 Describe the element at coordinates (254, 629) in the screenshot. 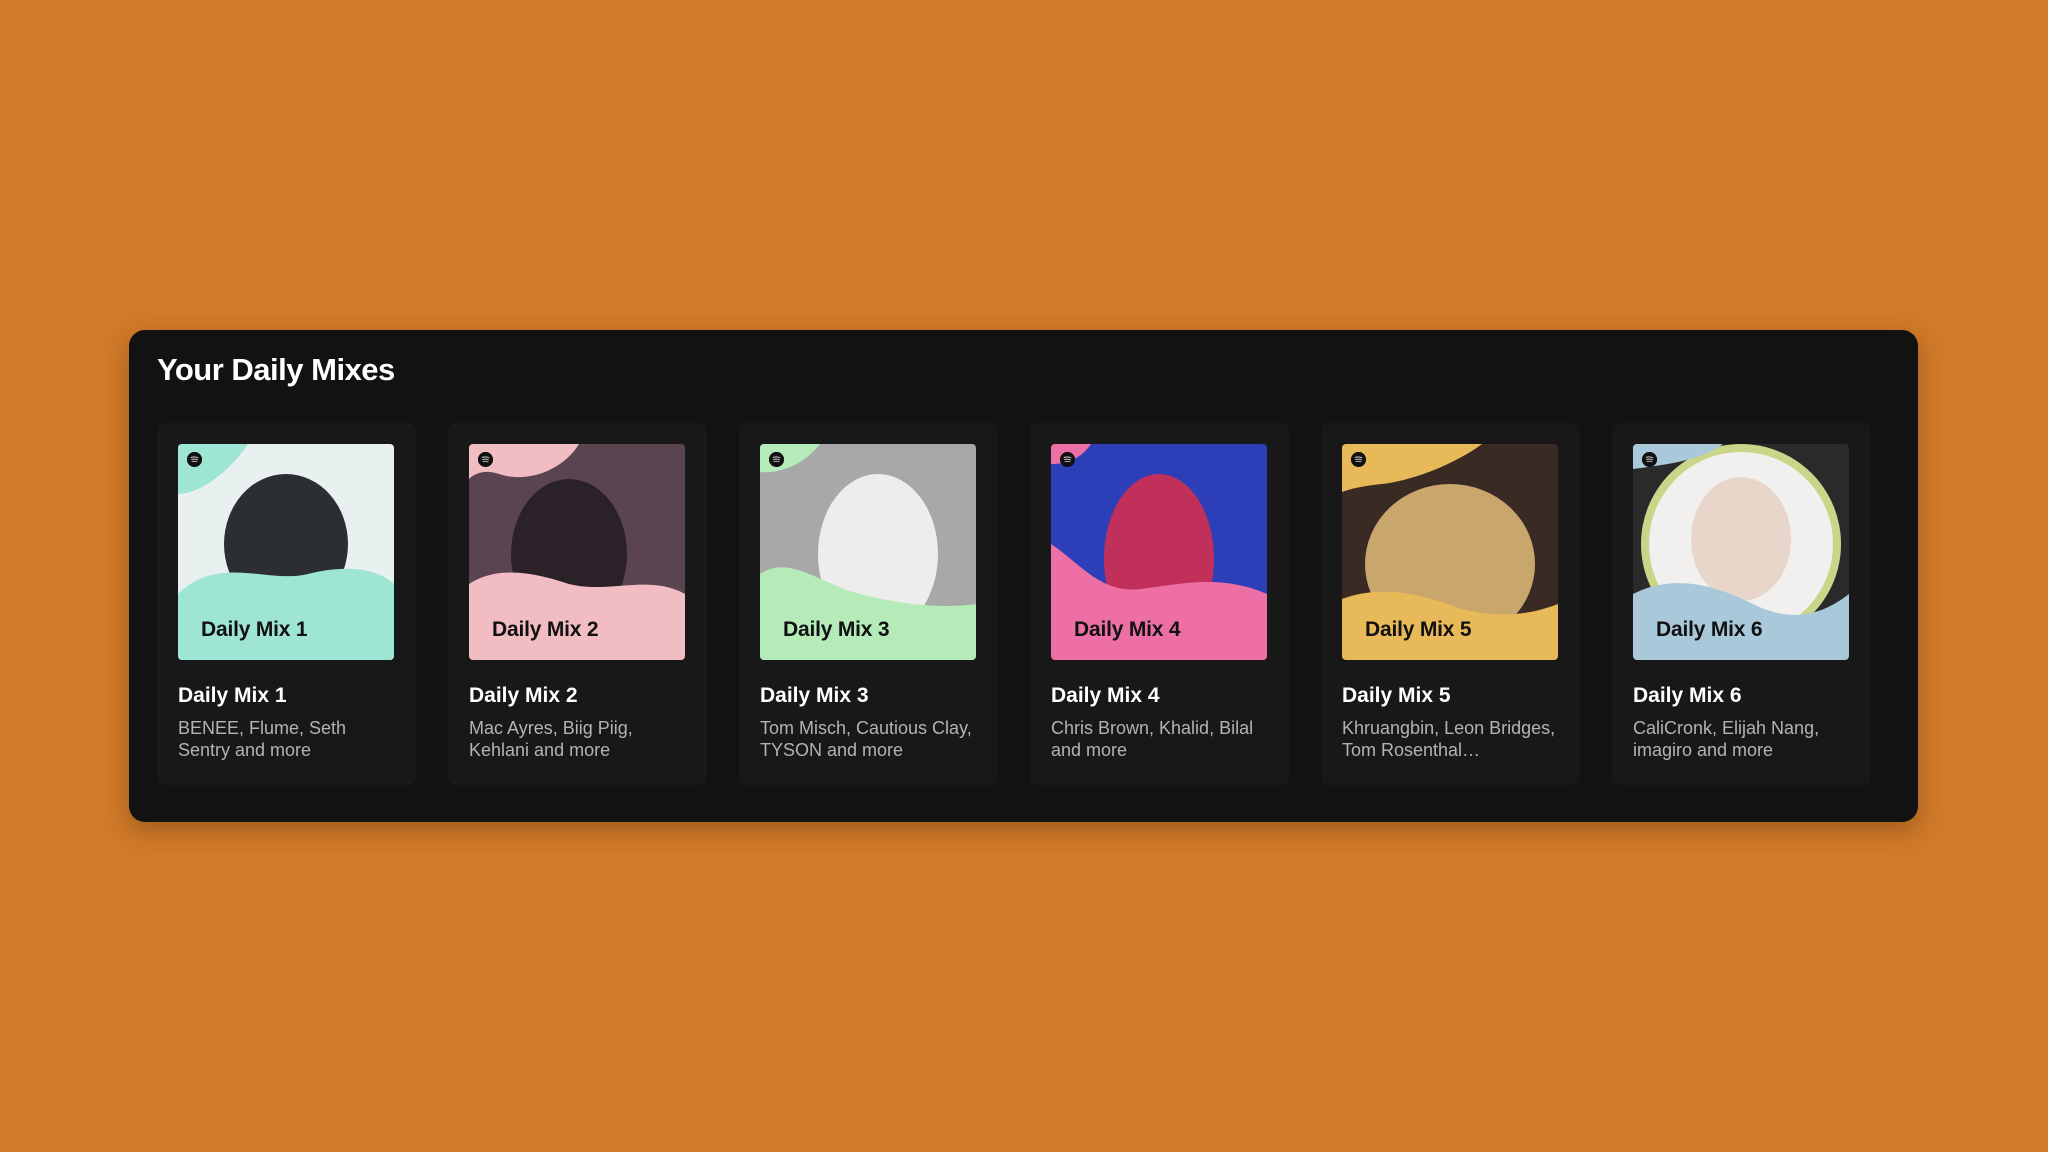

I see `cover-label: Daily Mix 1` at that location.